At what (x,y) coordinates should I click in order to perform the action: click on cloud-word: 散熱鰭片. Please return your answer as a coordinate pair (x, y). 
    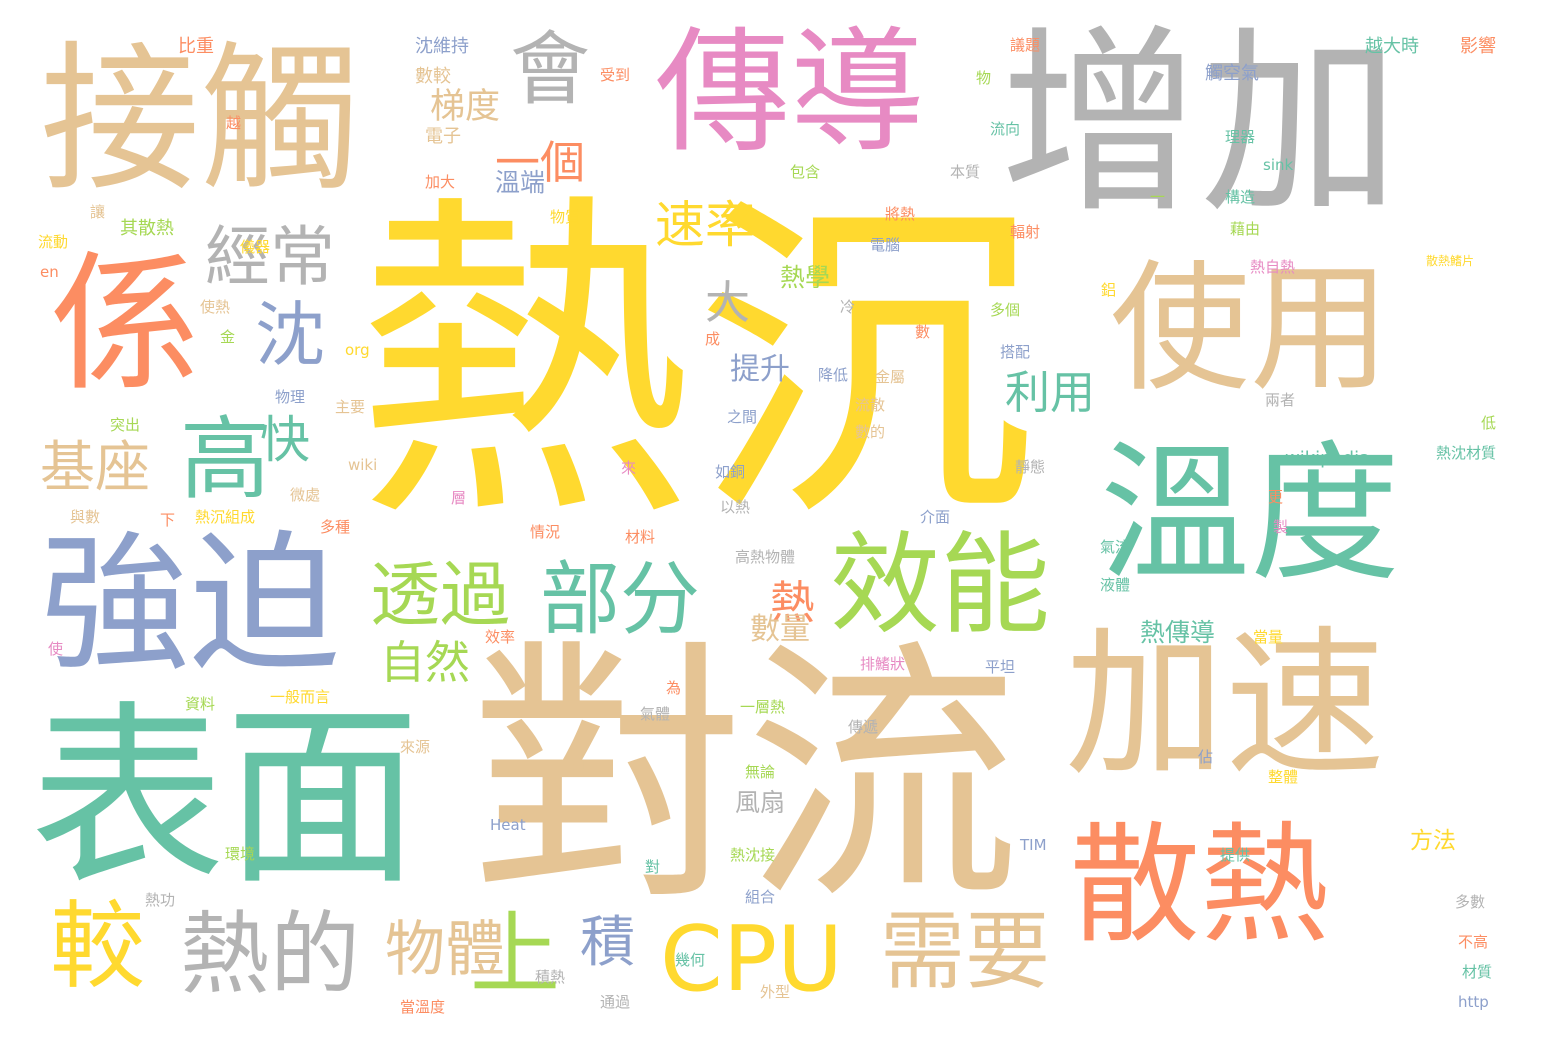
    Looking at the image, I should click on (1450, 261).